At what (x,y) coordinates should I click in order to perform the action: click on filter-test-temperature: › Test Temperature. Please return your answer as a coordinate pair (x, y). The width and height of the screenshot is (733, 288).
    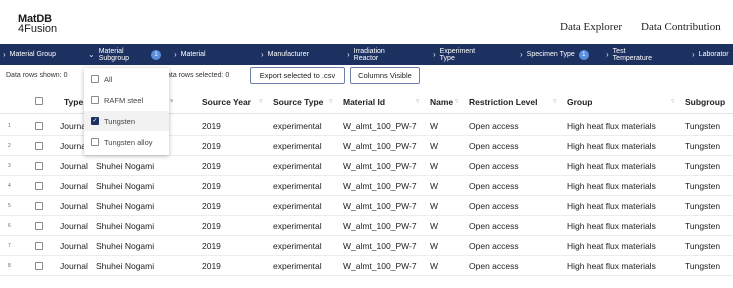
    Looking at the image, I should click on (629, 54).